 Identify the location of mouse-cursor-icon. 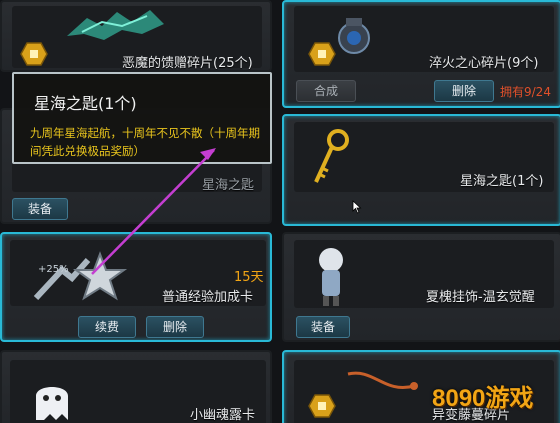
(357, 207).